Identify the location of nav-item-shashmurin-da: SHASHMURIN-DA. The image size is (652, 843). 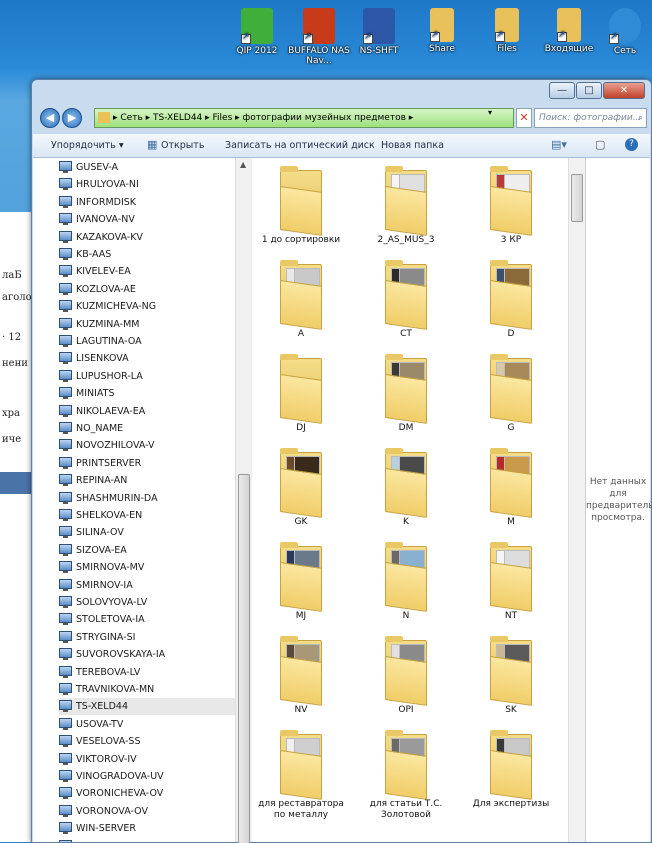
(147, 498).